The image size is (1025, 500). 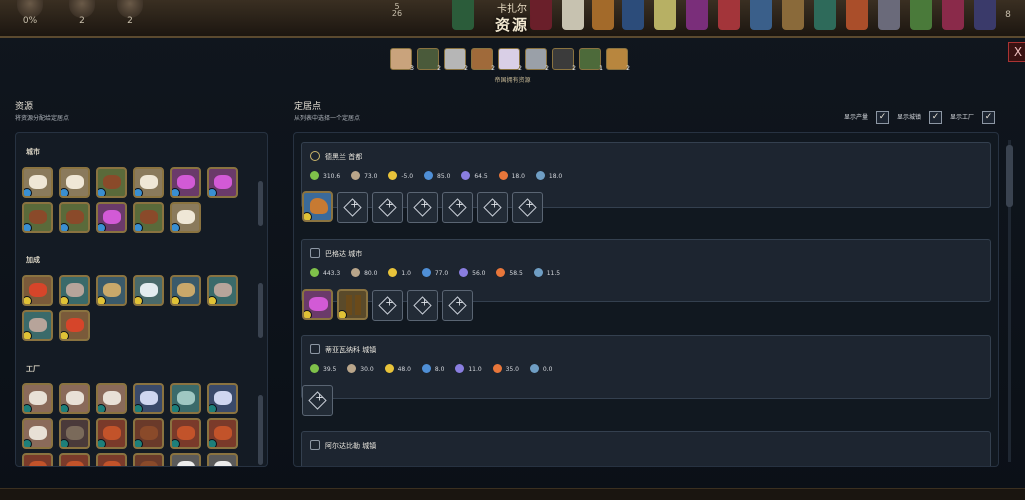 What do you see at coordinates (402, 60) in the screenshot?
I see `empire-resource-icon: 3` at bounding box center [402, 60].